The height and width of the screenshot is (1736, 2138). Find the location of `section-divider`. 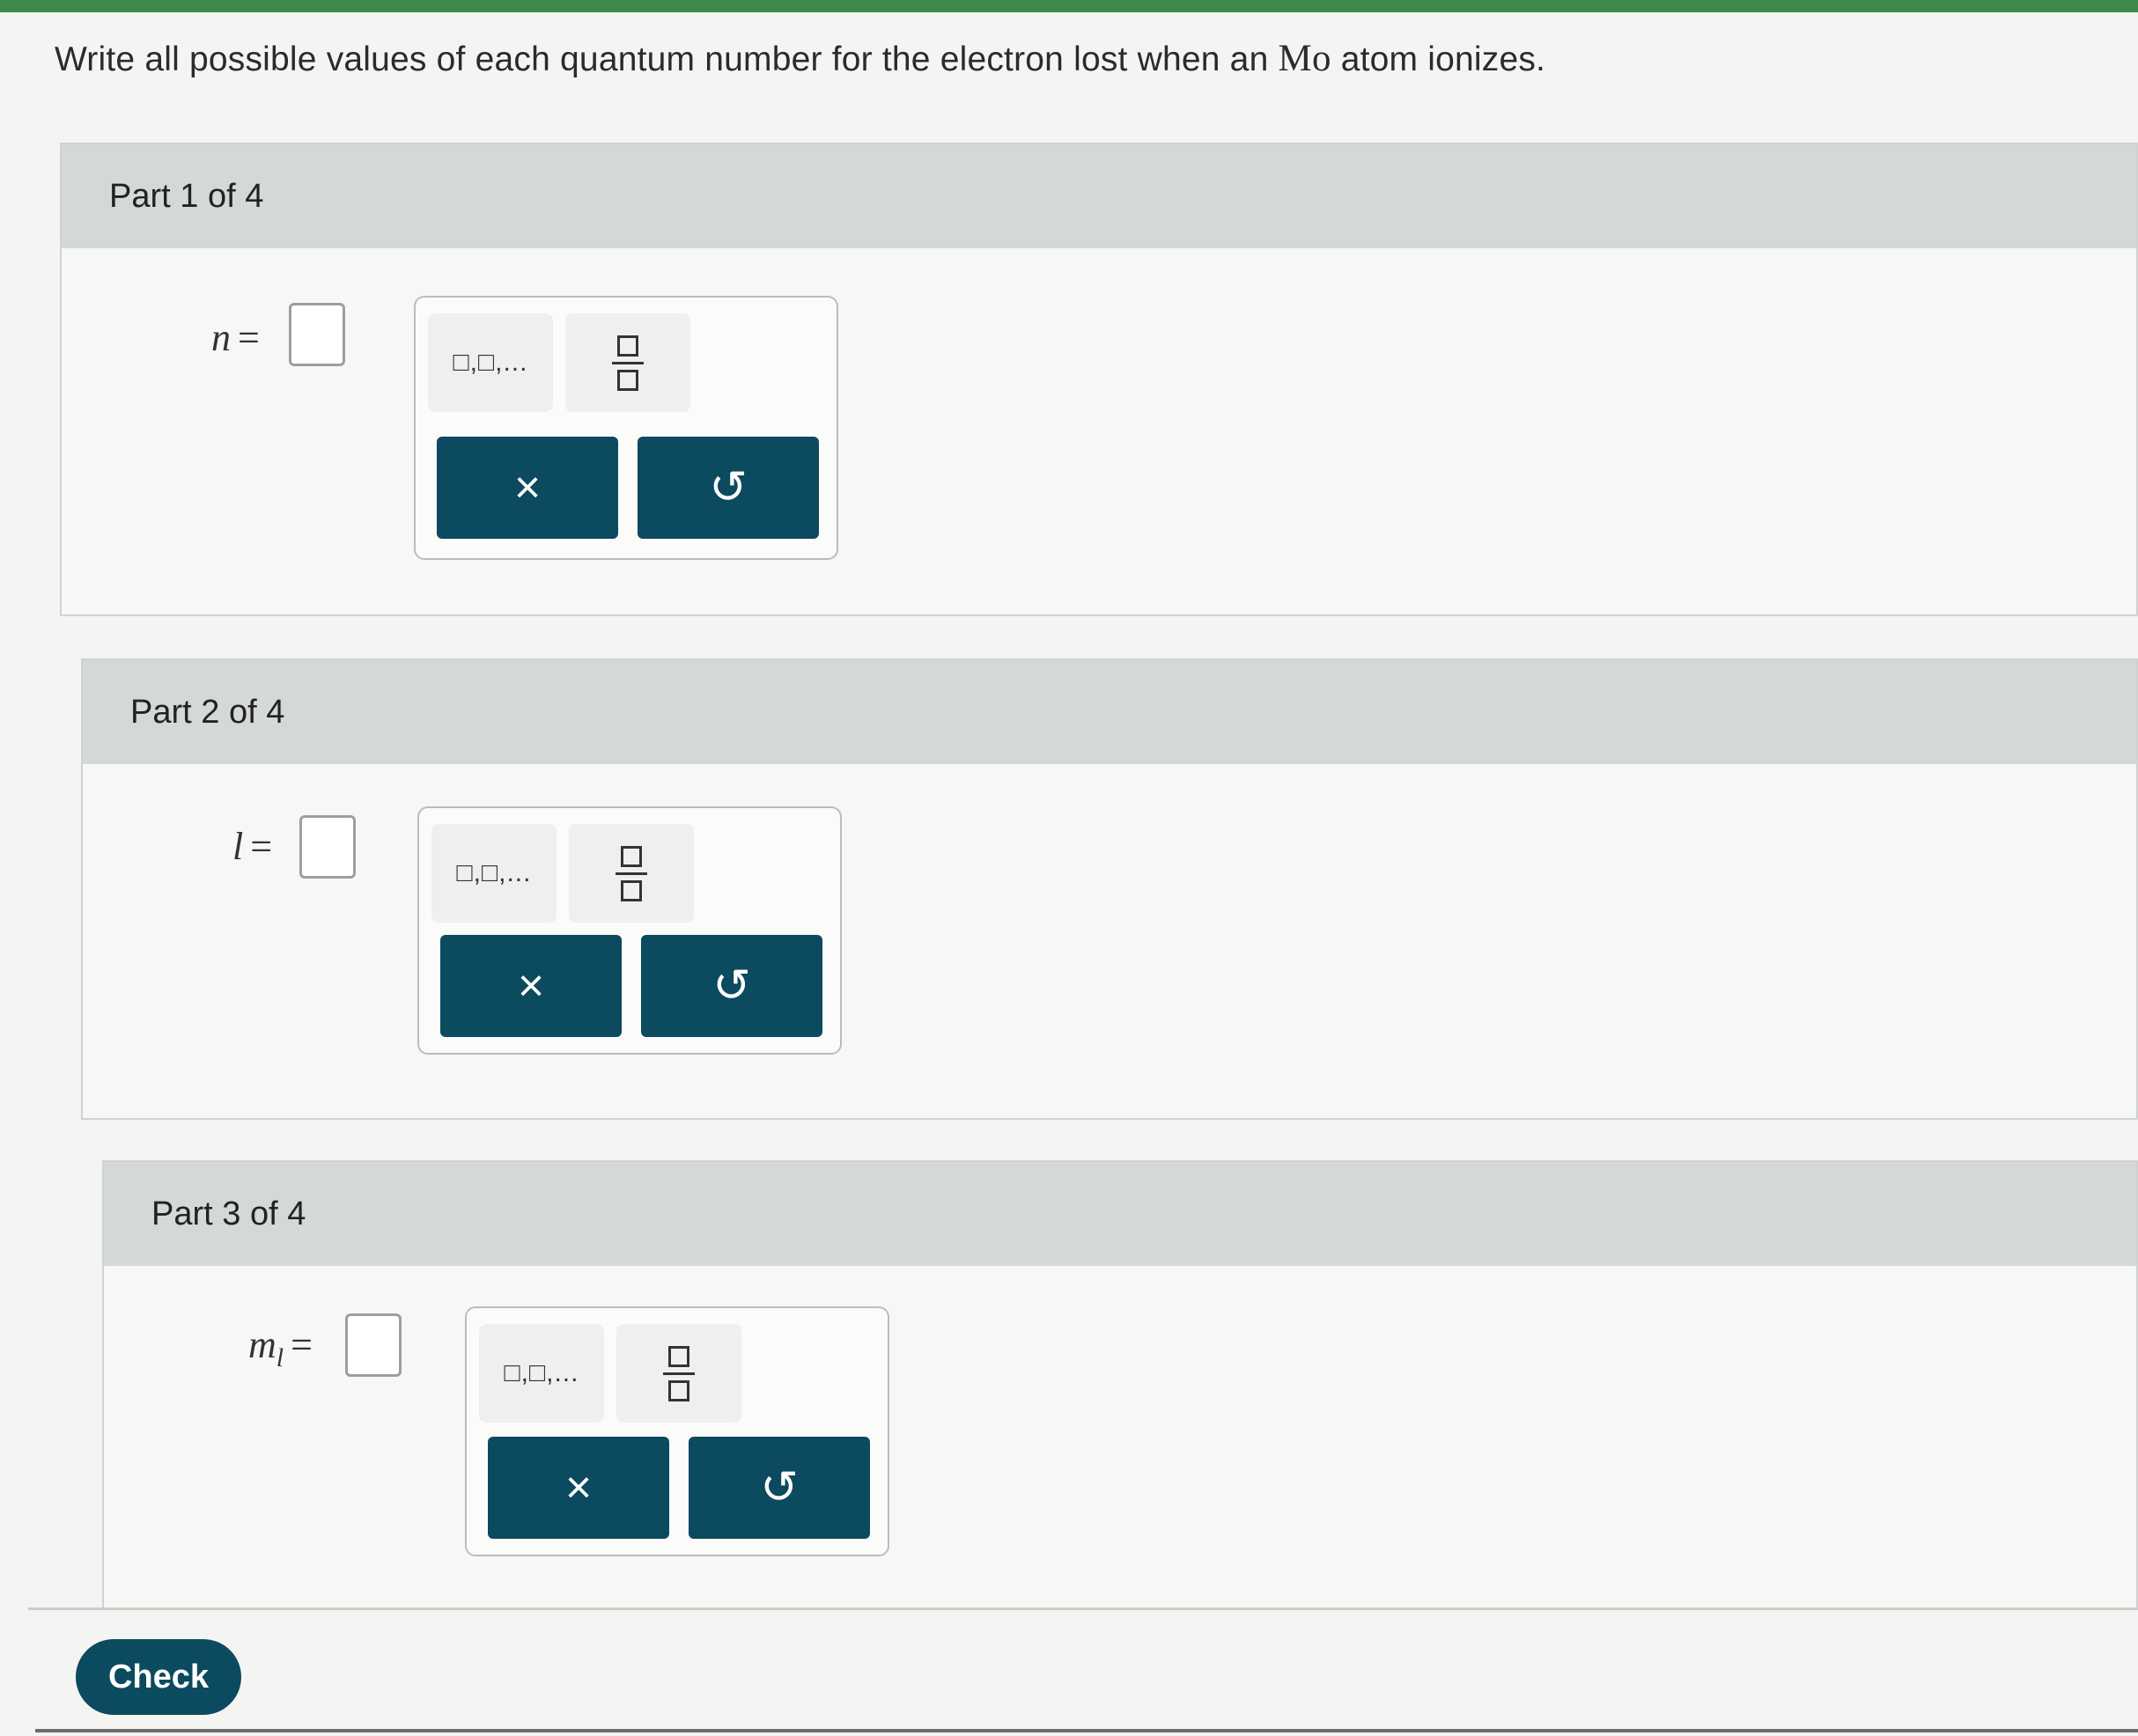

section-divider is located at coordinates (1083, 1608).